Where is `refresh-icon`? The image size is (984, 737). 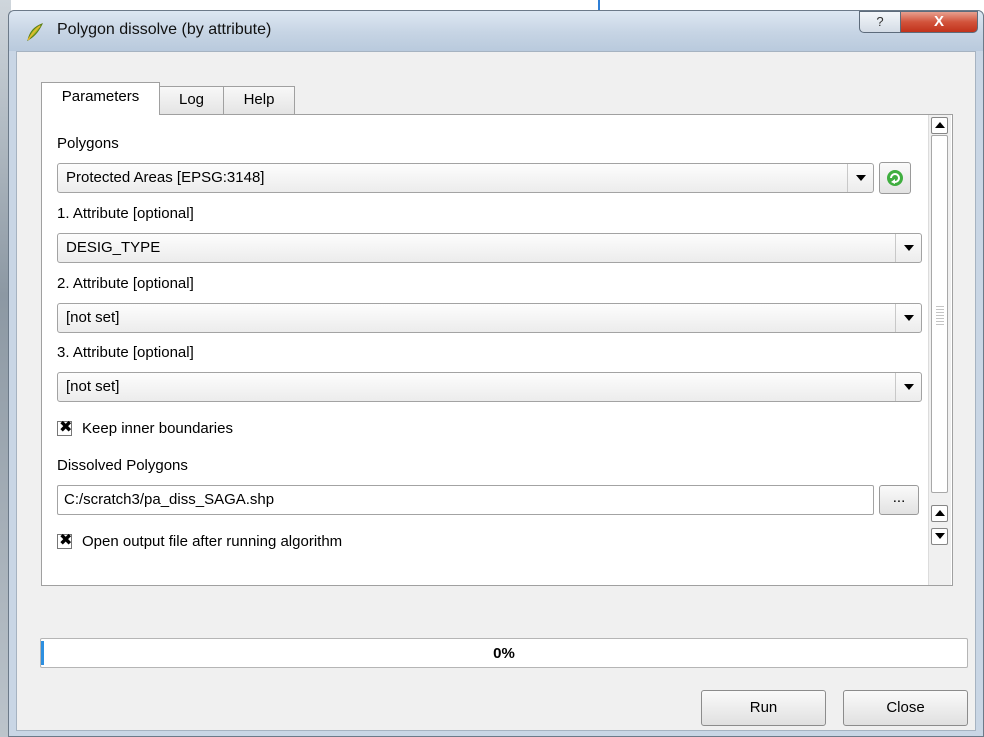 refresh-icon is located at coordinates (895, 178).